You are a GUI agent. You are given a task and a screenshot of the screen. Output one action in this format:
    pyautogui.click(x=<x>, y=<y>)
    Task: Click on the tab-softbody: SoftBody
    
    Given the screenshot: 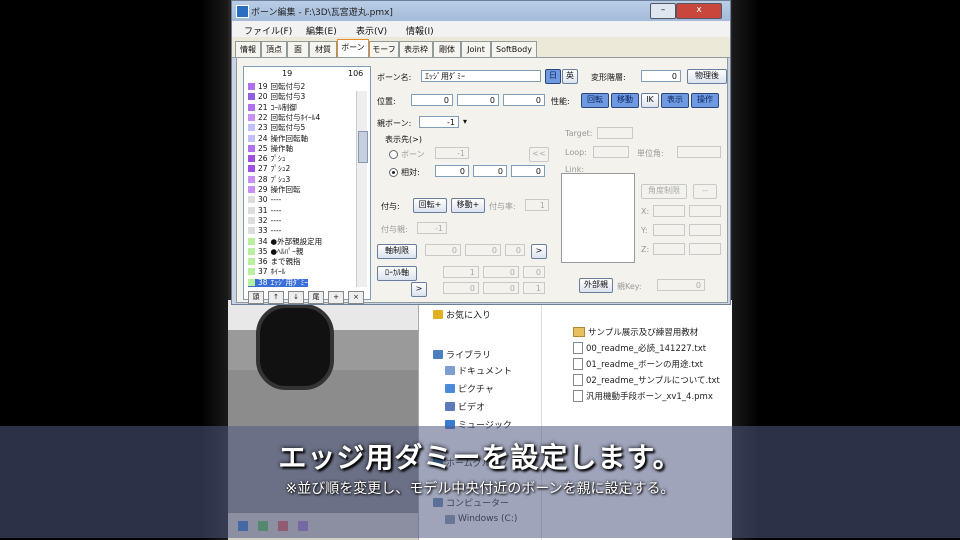 What is the action you would take?
    pyautogui.click(x=514, y=49)
    